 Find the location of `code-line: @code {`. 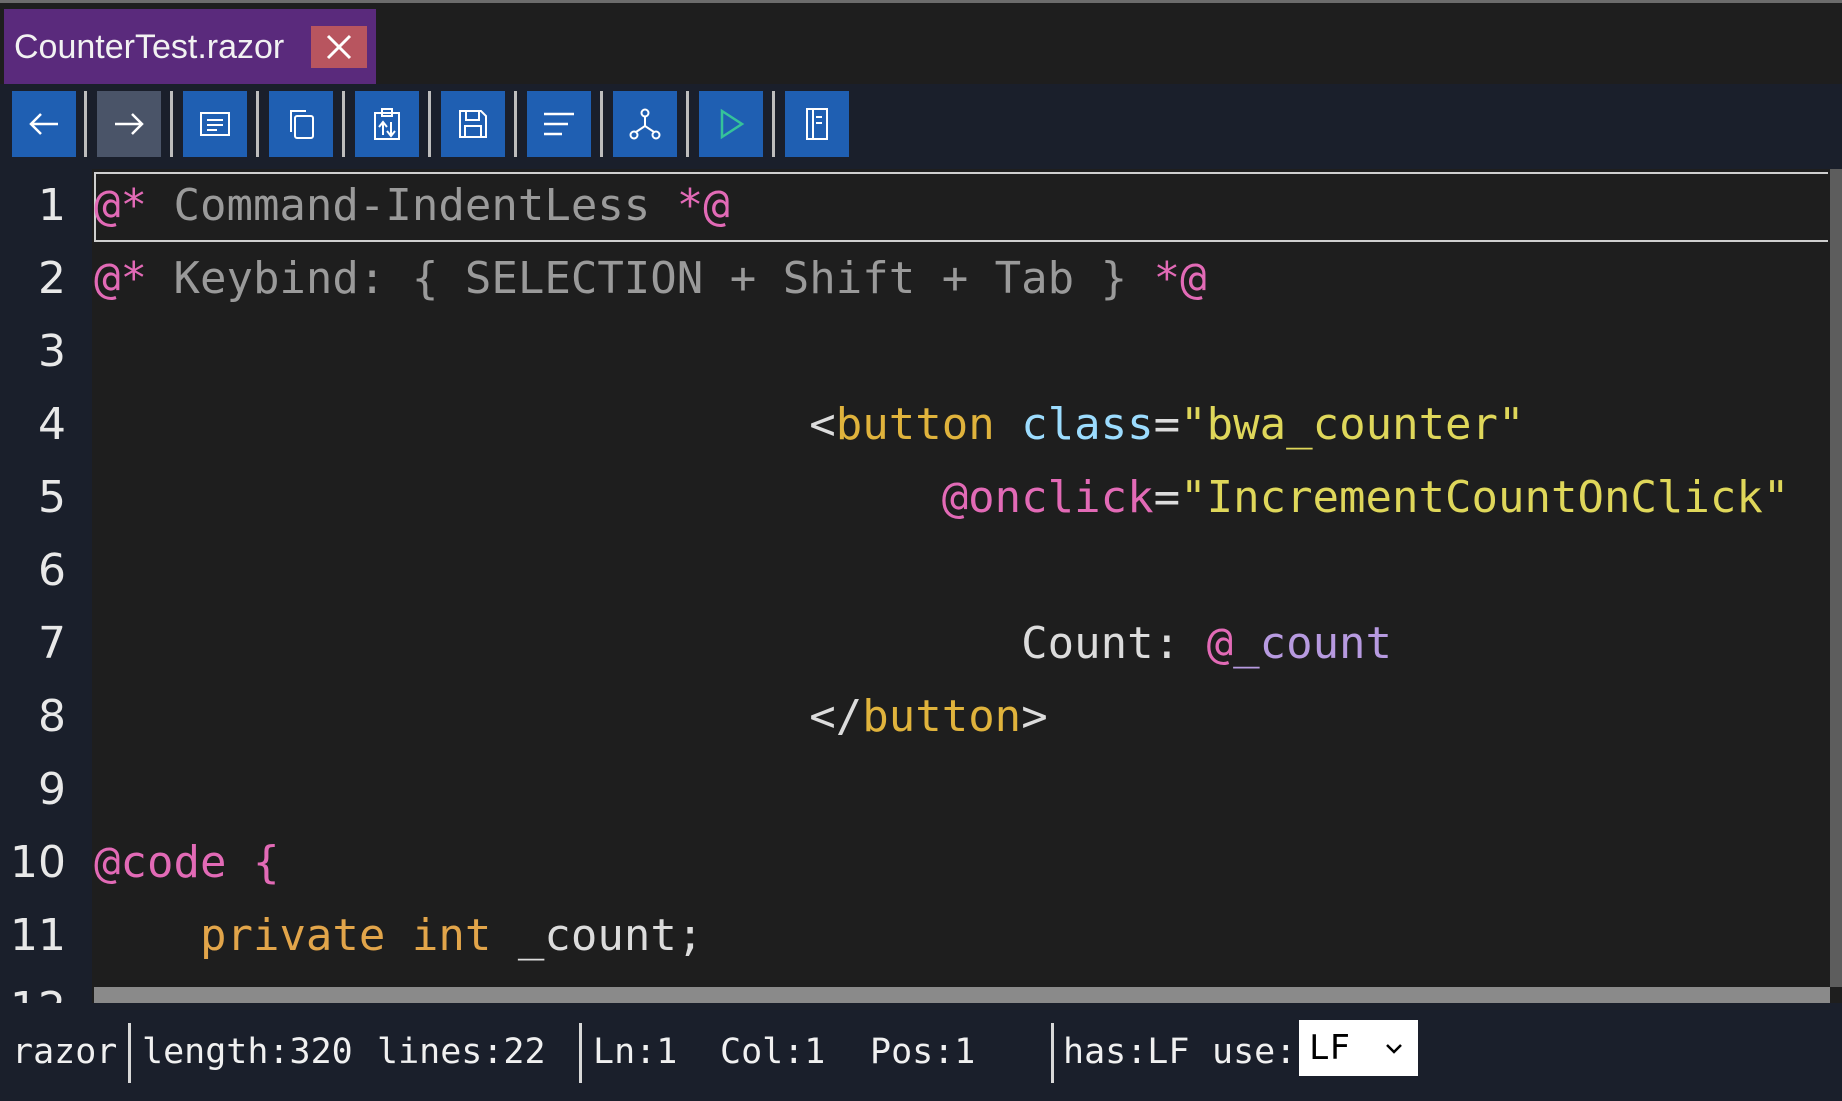

code-line: @code { is located at coordinates (186, 862).